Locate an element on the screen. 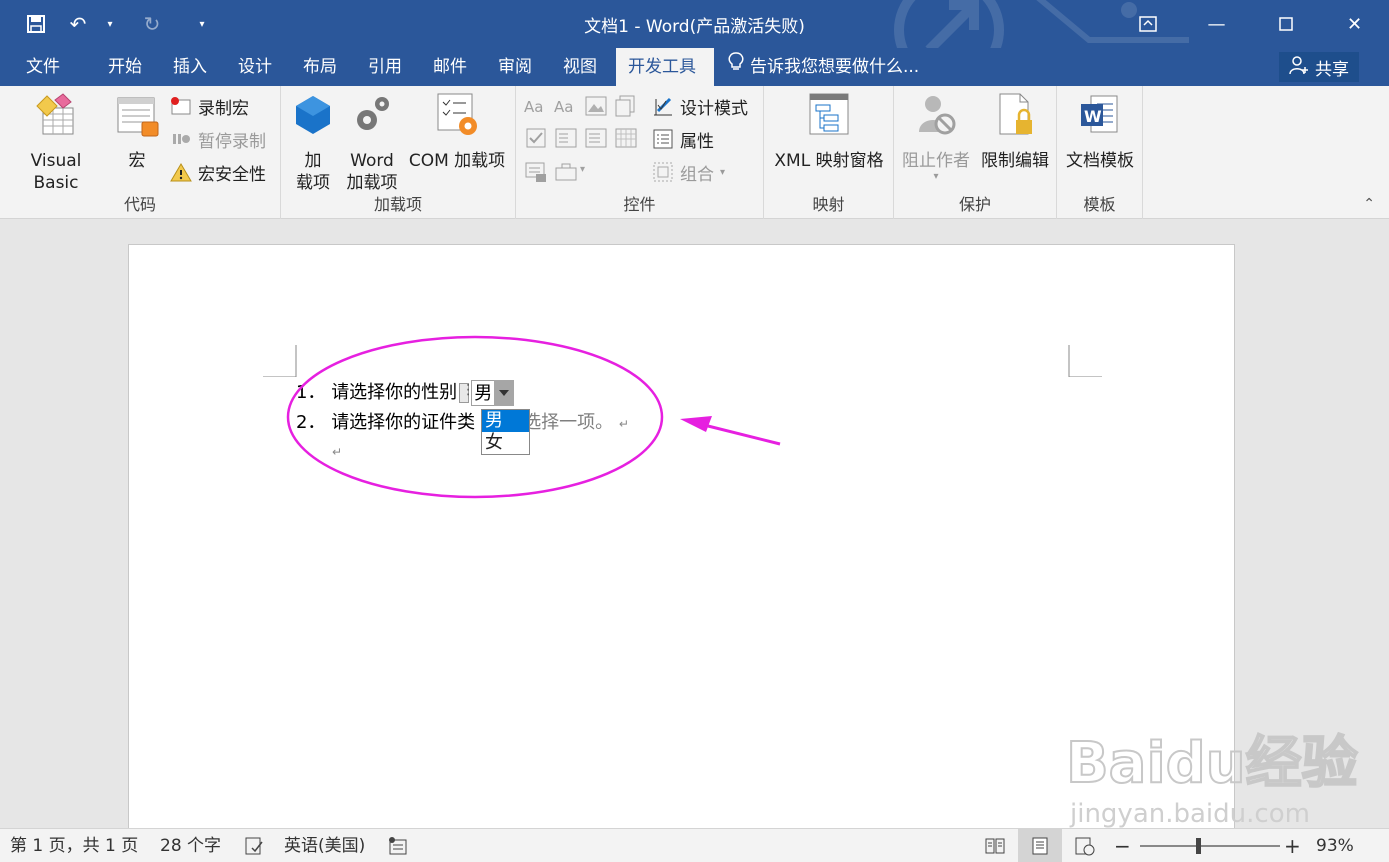 The width and height of the screenshot is (1389, 862). block-authors-button: 阻止作者 ▾ is located at coordinates (936, 137).